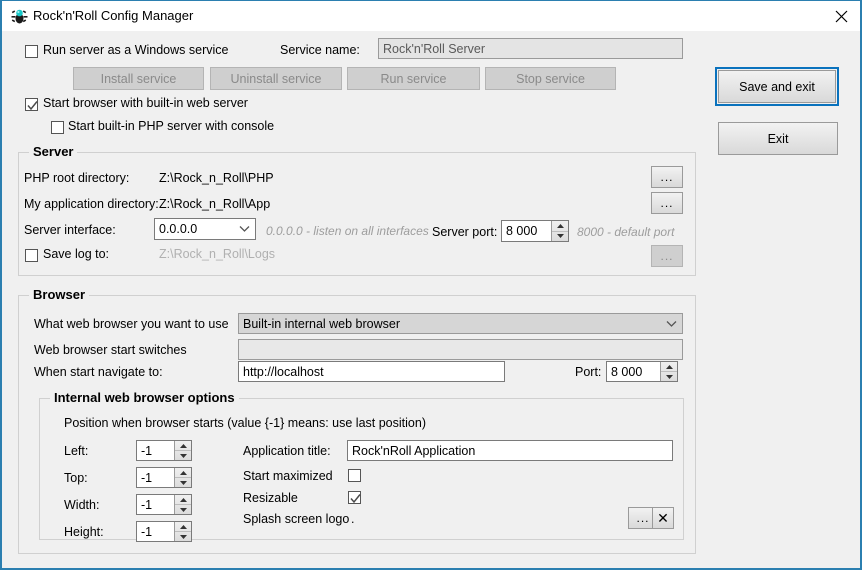 This screenshot has height=570, width=862. I want to click on browser-port-label: Port:, so click(588, 372).